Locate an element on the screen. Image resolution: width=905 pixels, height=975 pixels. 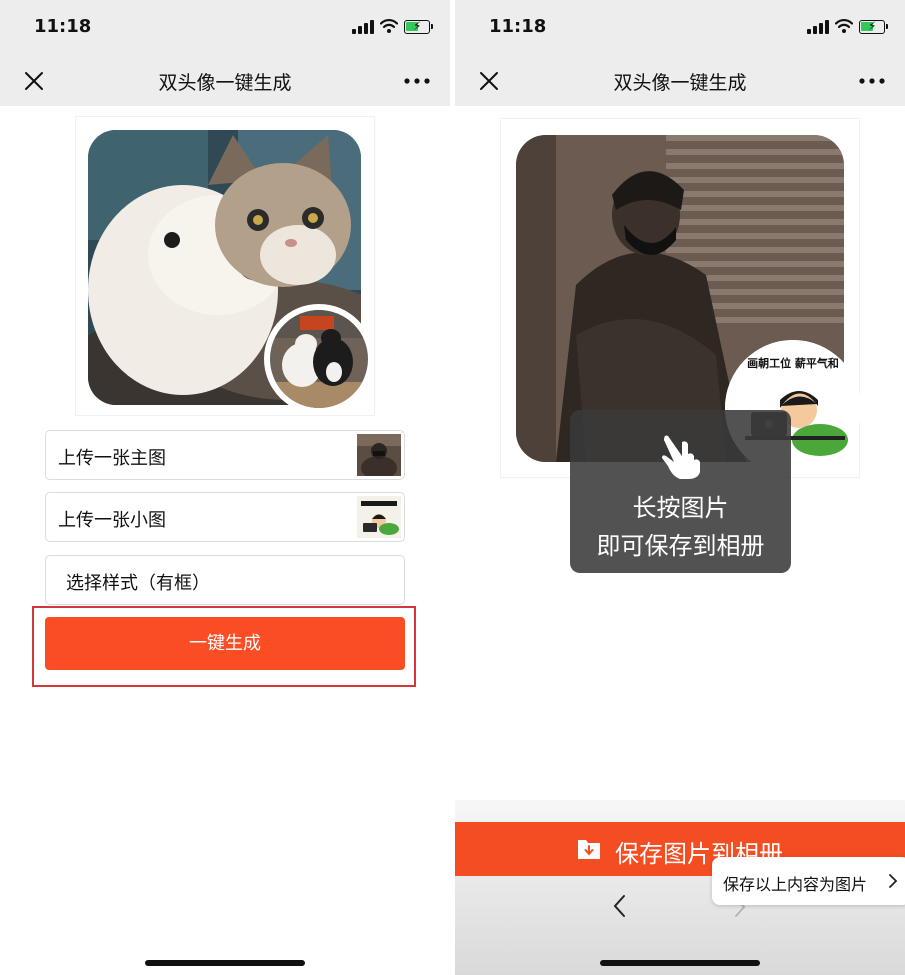
chevron-left-icon is located at coordinates (620, 906).